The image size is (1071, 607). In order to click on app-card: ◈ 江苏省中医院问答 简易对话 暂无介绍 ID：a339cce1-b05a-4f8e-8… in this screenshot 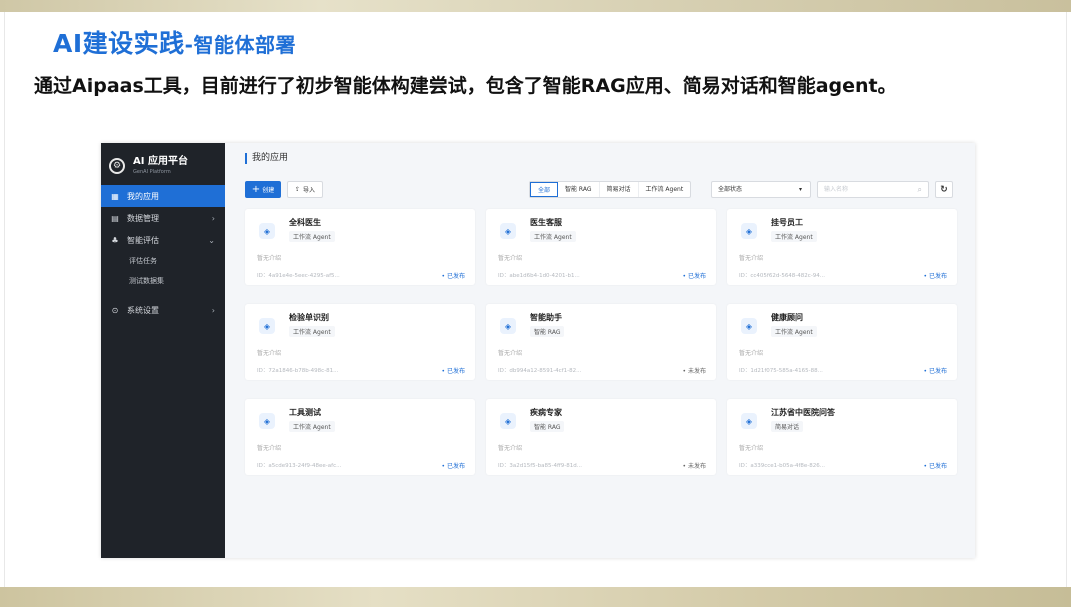, I will do `click(842, 437)`.